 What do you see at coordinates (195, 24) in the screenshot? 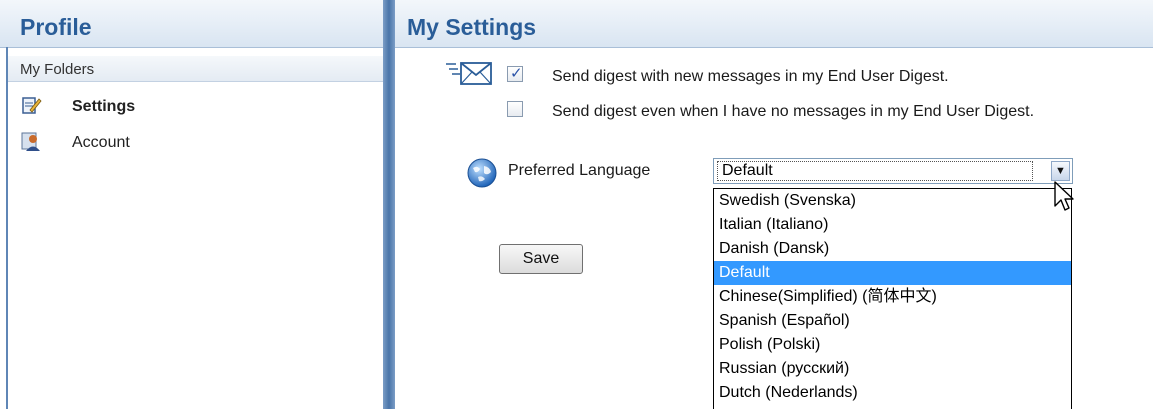
I see `profile-header: Profile` at bounding box center [195, 24].